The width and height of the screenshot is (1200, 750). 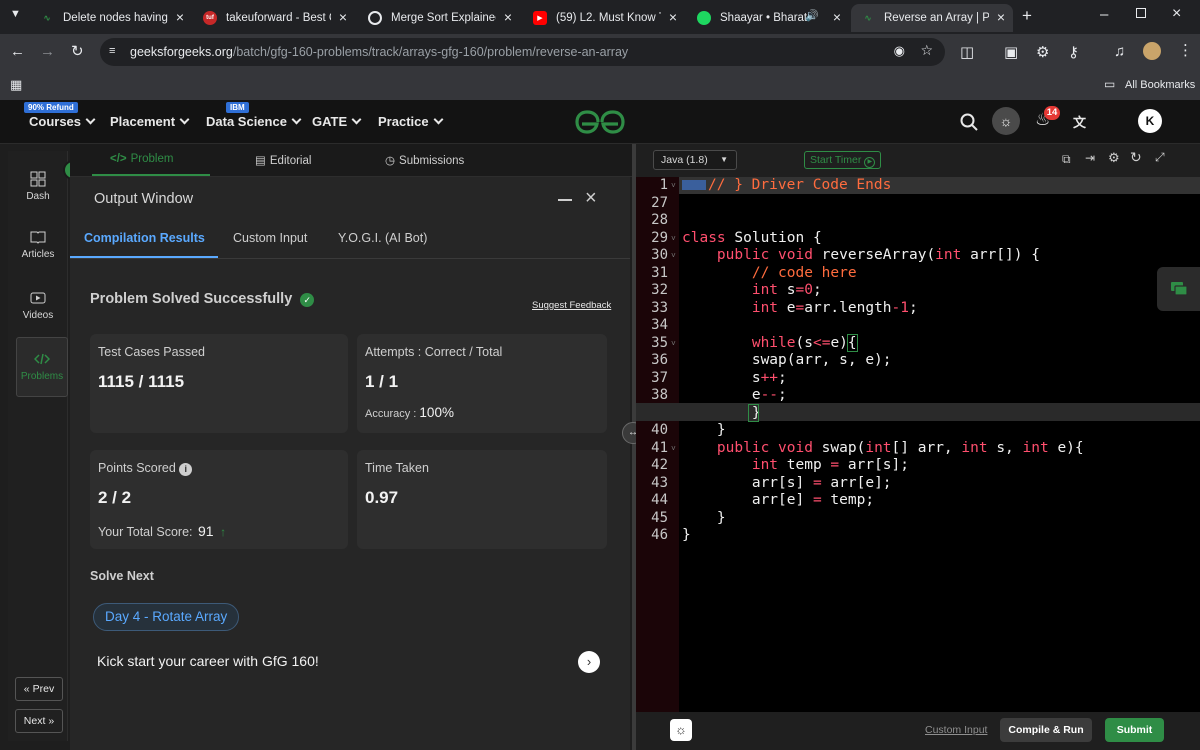 I want to click on user-avatar: K, so click(x=1150, y=121).